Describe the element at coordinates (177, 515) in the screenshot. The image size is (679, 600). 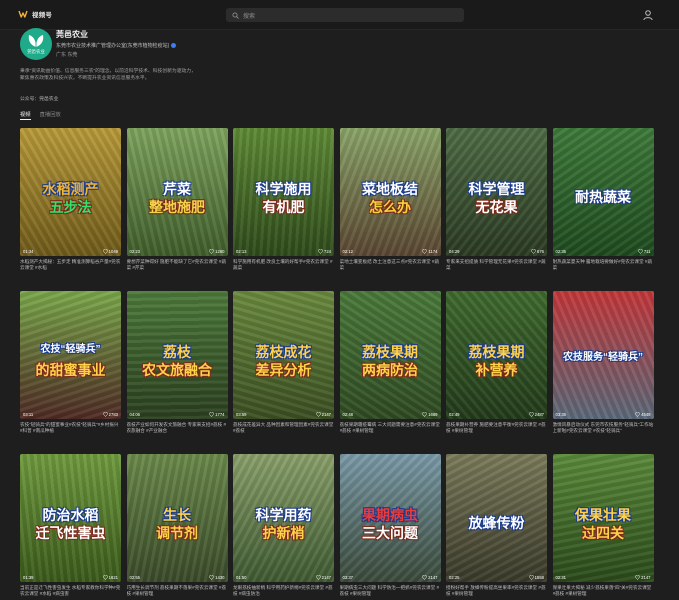
I see `video-title-line1: 生长` at that location.